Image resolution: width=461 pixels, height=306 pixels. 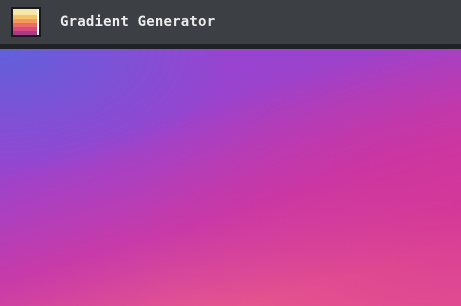 I want to click on app-title: Gradient Generator, so click(x=138, y=22).